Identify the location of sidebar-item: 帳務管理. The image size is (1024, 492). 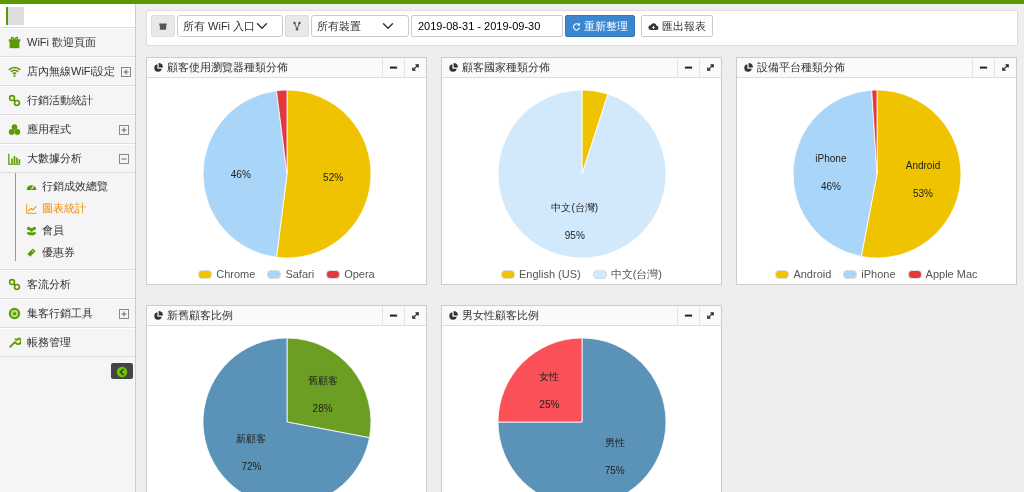
(67, 342).